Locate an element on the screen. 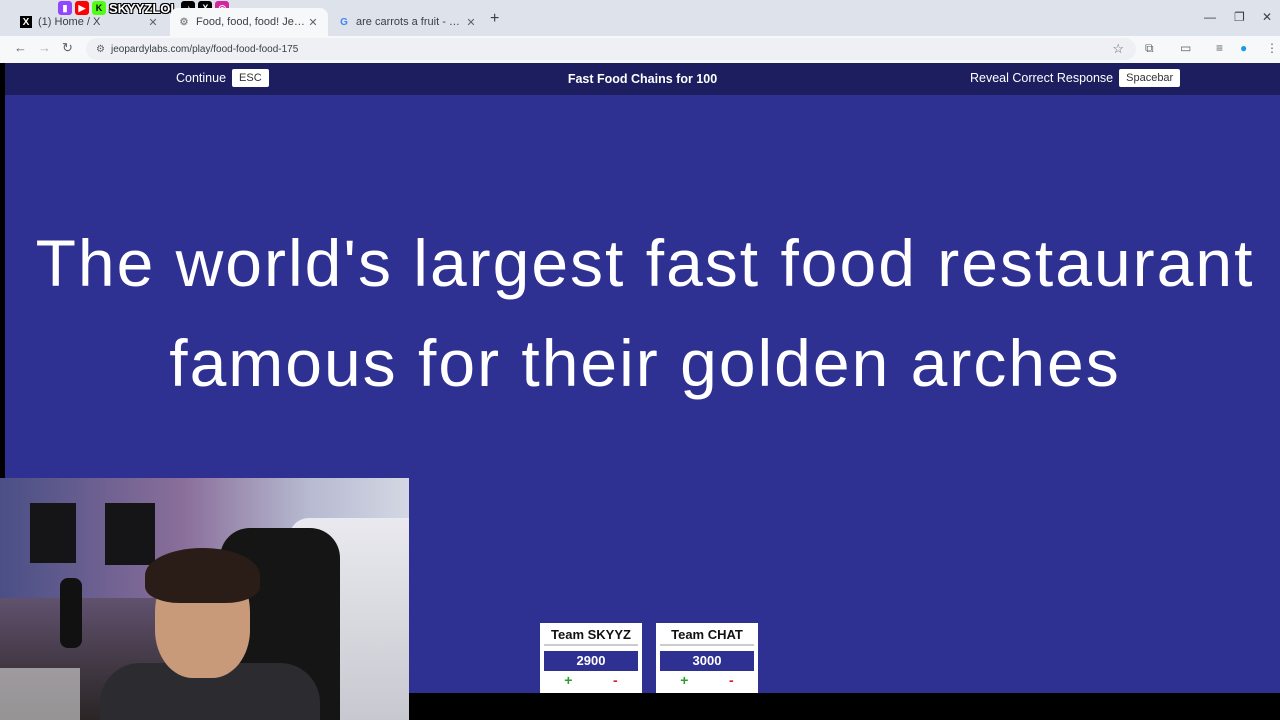 This screenshot has width=1280, height=720. site-info-icon: ⚙ is located at coordinates (100, 49).